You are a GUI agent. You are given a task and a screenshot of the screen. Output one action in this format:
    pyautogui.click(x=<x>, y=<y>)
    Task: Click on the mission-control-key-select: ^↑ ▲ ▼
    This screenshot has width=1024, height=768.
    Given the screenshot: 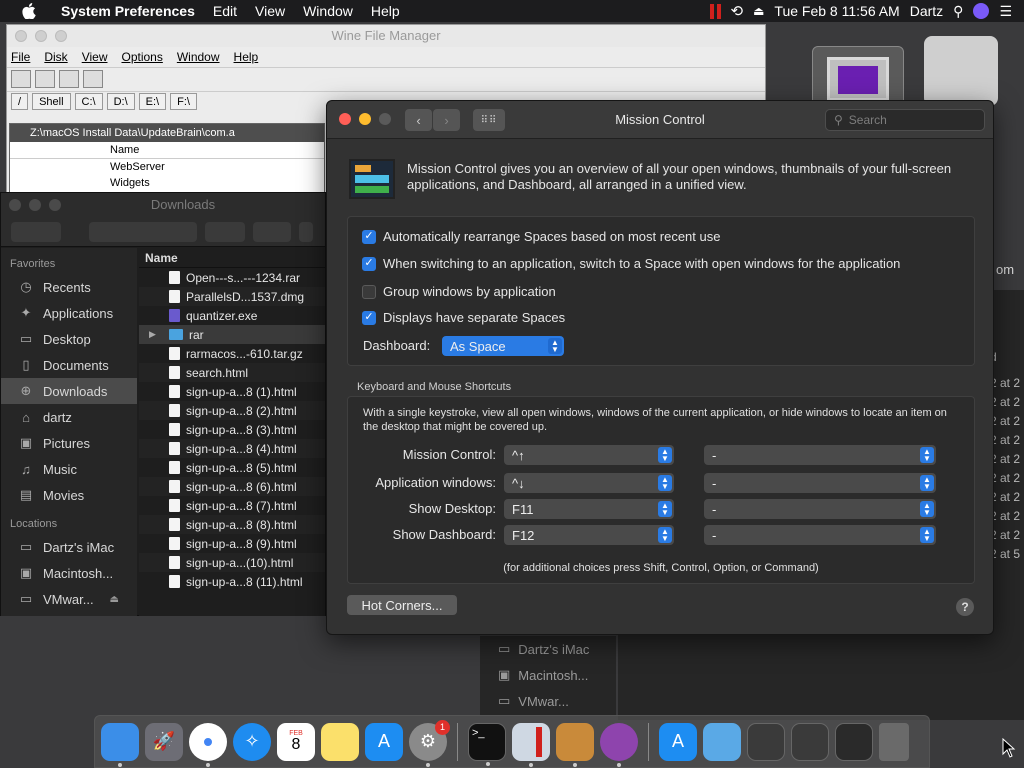 What is the action you would take?
    pyautogui.click(x=589, y=455)
    